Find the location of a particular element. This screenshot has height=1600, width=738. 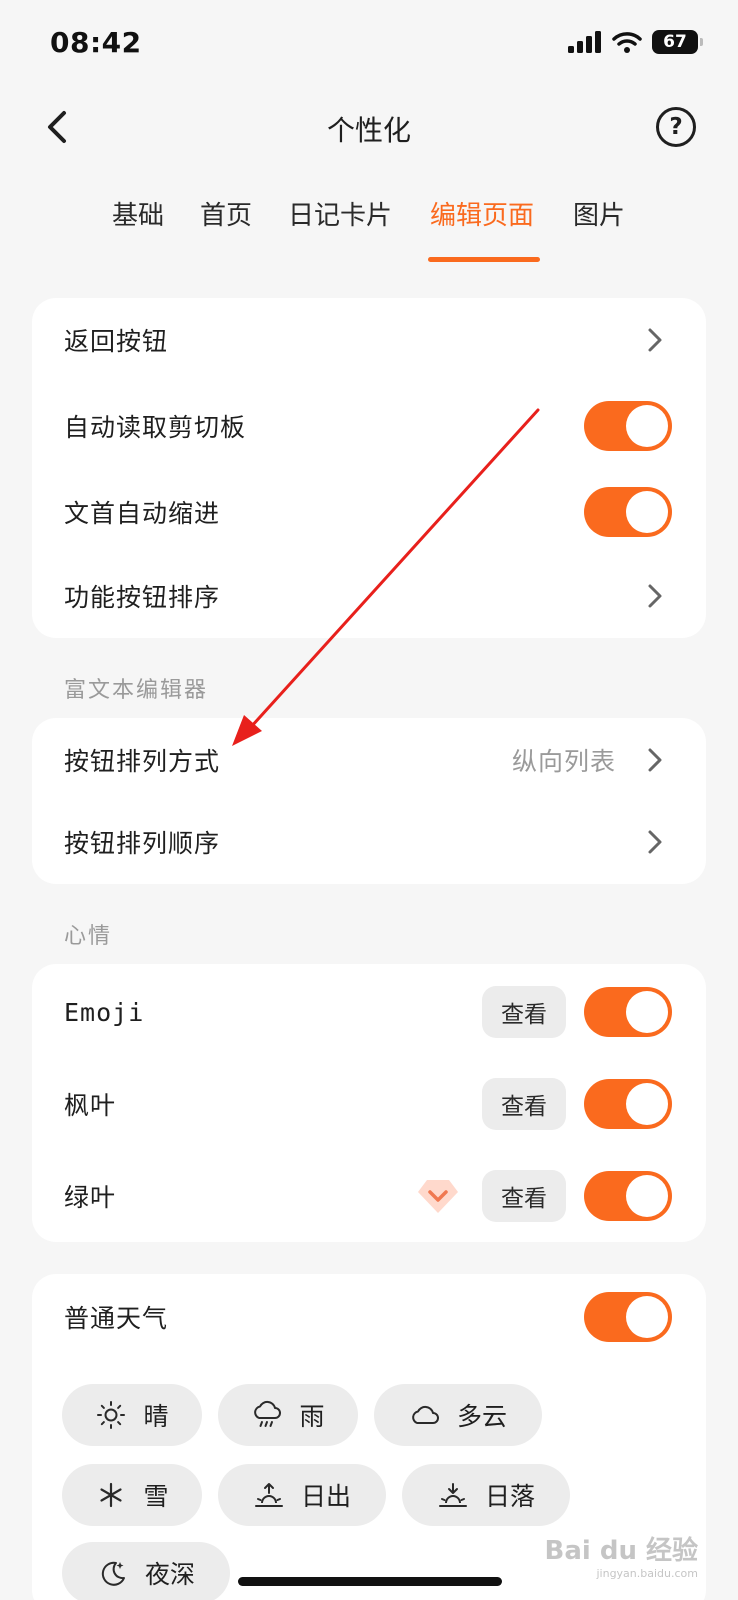

nav-bar: 个性化 ? is located at coordinates (369, 130).